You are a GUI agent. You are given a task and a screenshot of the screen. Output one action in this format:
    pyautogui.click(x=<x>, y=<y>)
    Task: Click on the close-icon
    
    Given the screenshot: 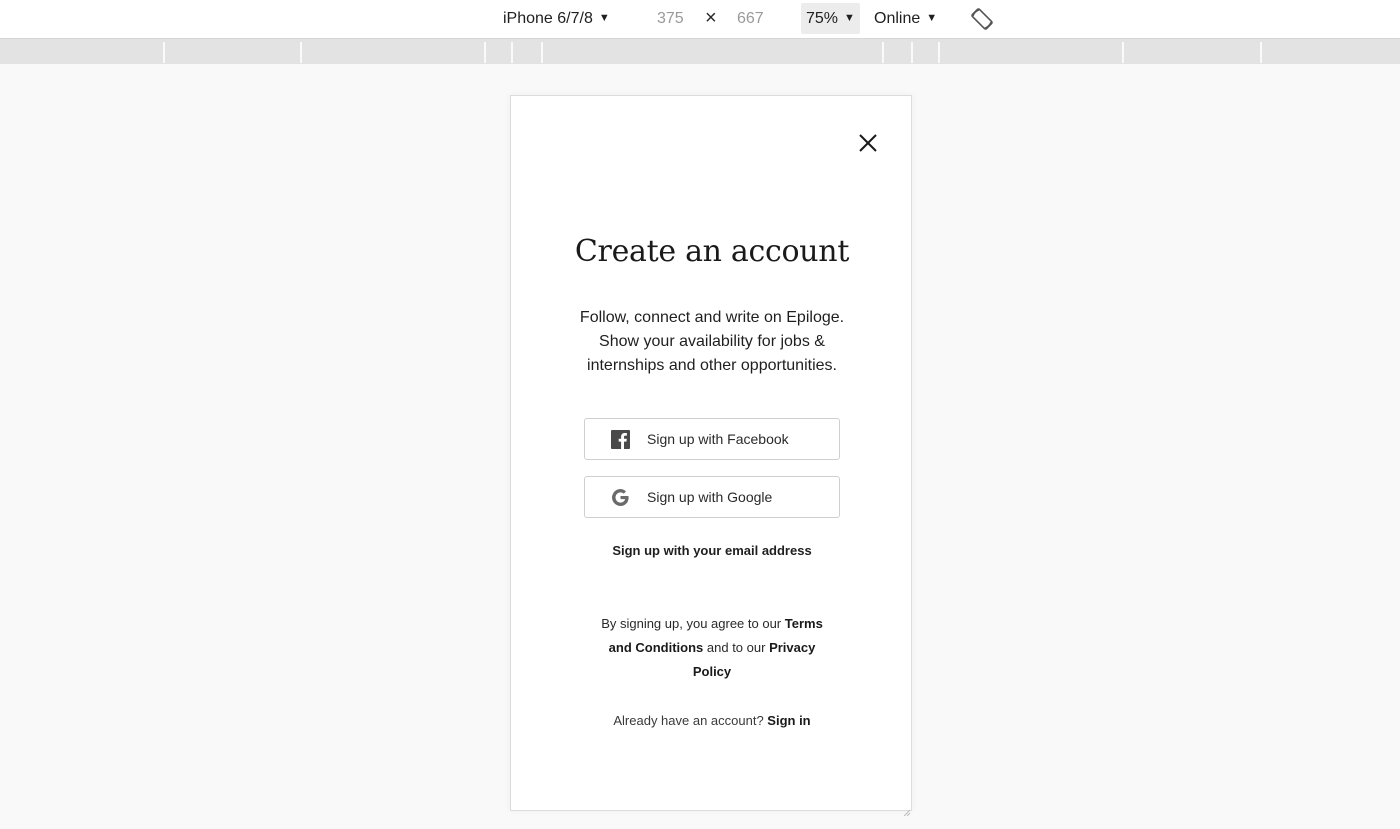 What is the action you would take?
    pyautogui.click(x=868, y=143)
    